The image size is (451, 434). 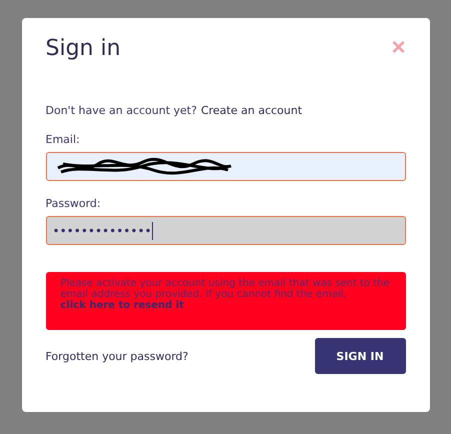 I want to click on email-field, so click(x=226, y=166).